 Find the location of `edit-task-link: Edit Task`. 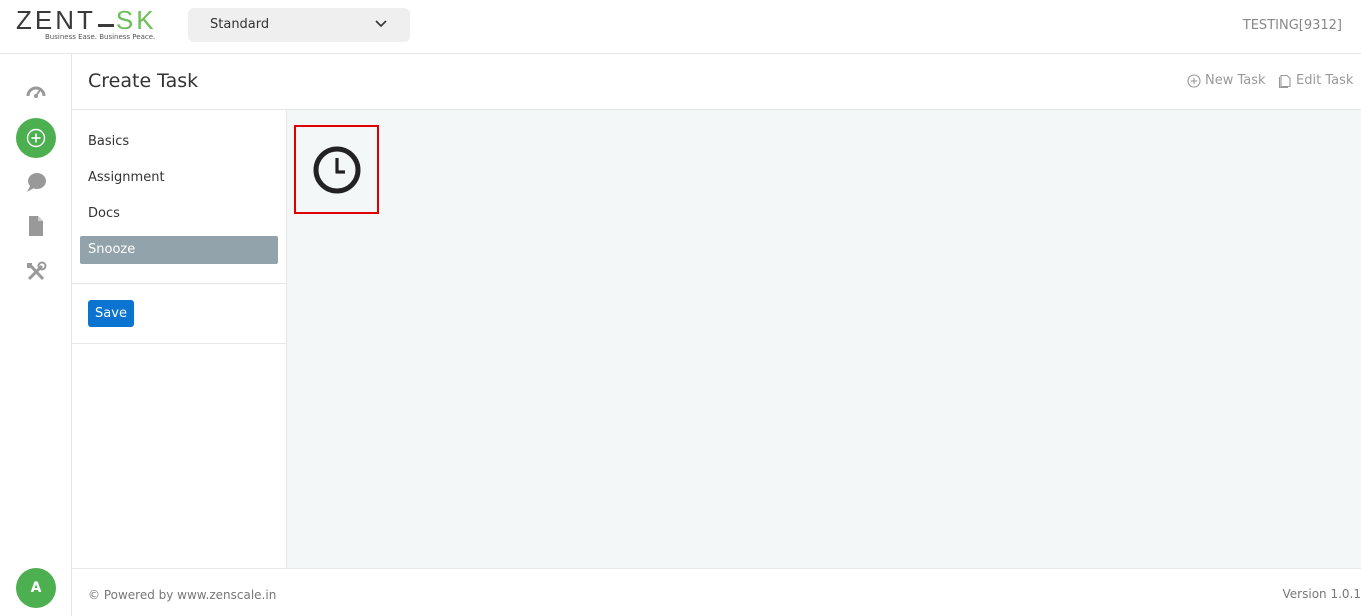

edit-task-link: Edit Task is located at coordinates (1315, 80).